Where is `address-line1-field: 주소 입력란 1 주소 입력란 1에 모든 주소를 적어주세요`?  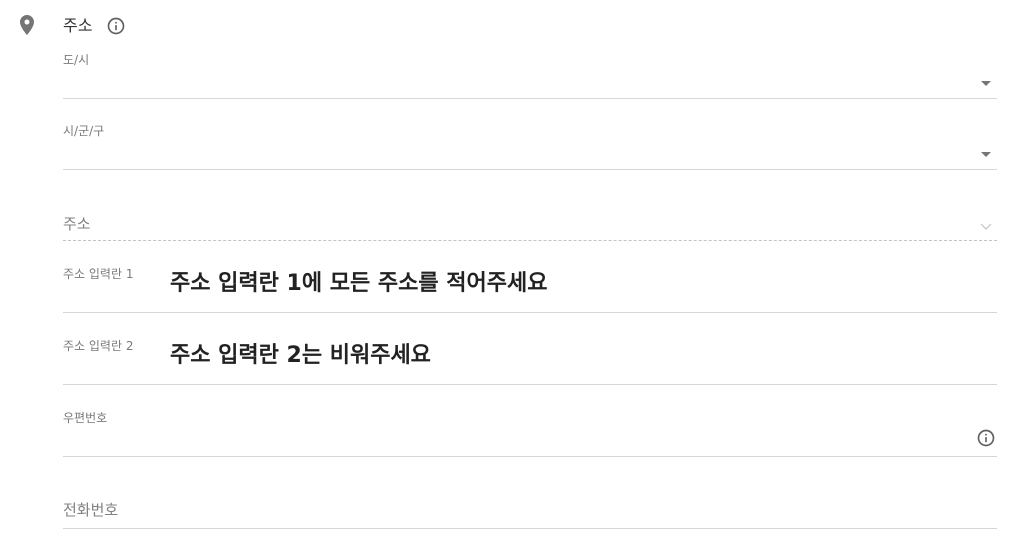 address-line1-field: 주소 입력란 1 주소 입력란 1에 모든 주소를 적어주세요 is located at coordinates (530, 288).